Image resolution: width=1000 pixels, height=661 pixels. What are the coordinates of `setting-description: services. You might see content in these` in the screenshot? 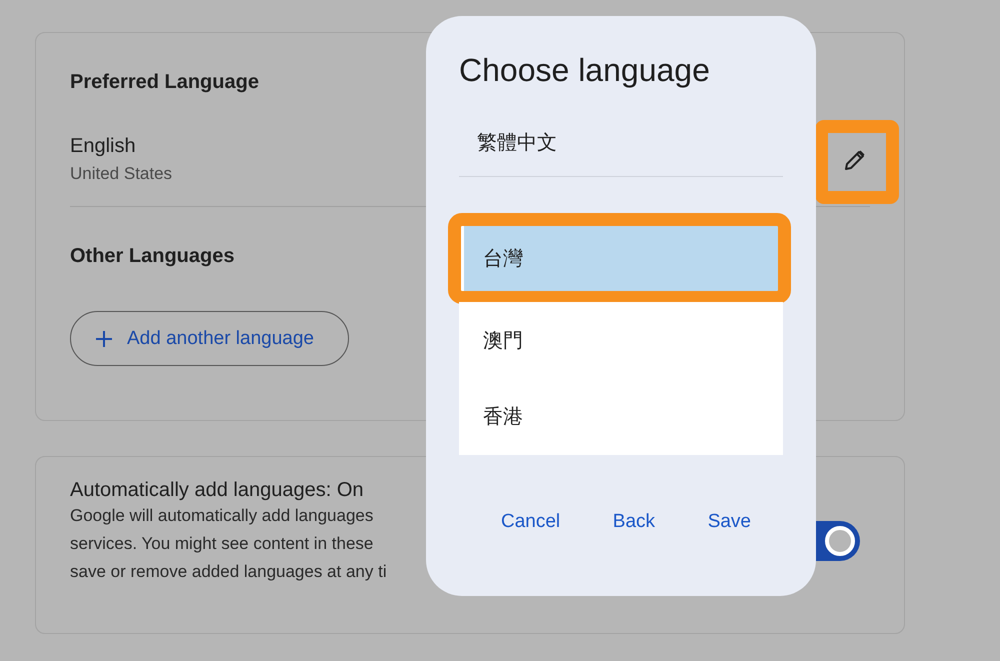 It's located at (222, 544).